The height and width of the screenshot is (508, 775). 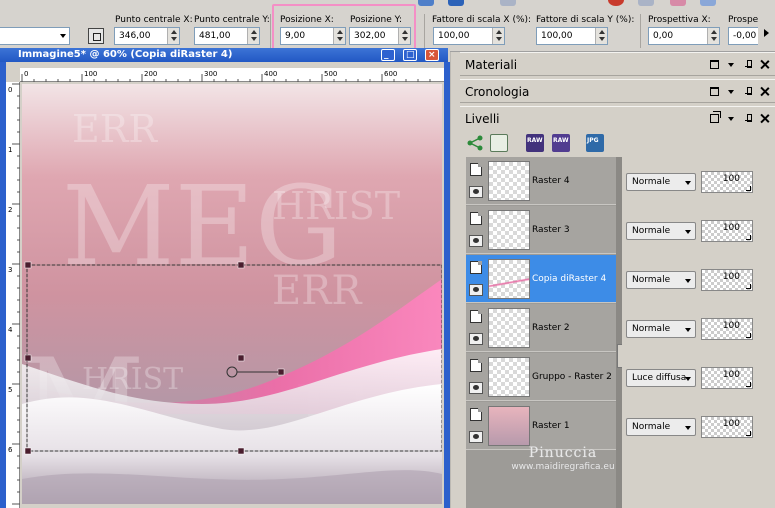 I want to click on layer-row: Raster 2, so click(x=541, y=328).